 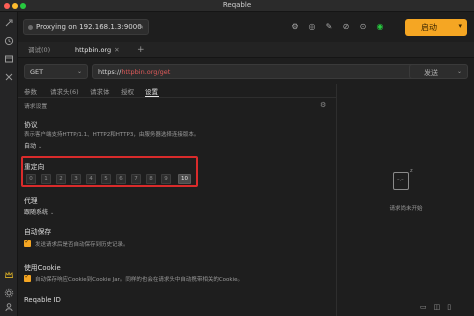 I want to click on left-sidebar, so click(x=9, y=164).